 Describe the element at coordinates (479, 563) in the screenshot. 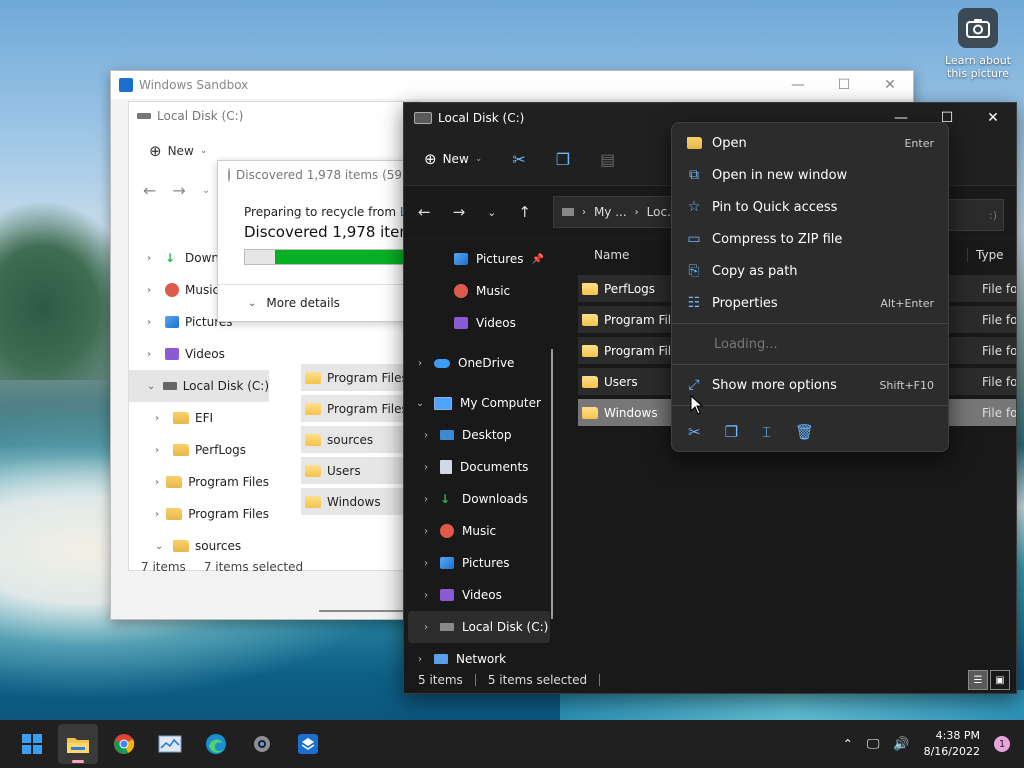

I see `nav-tree-item: › Pictures` at that location.